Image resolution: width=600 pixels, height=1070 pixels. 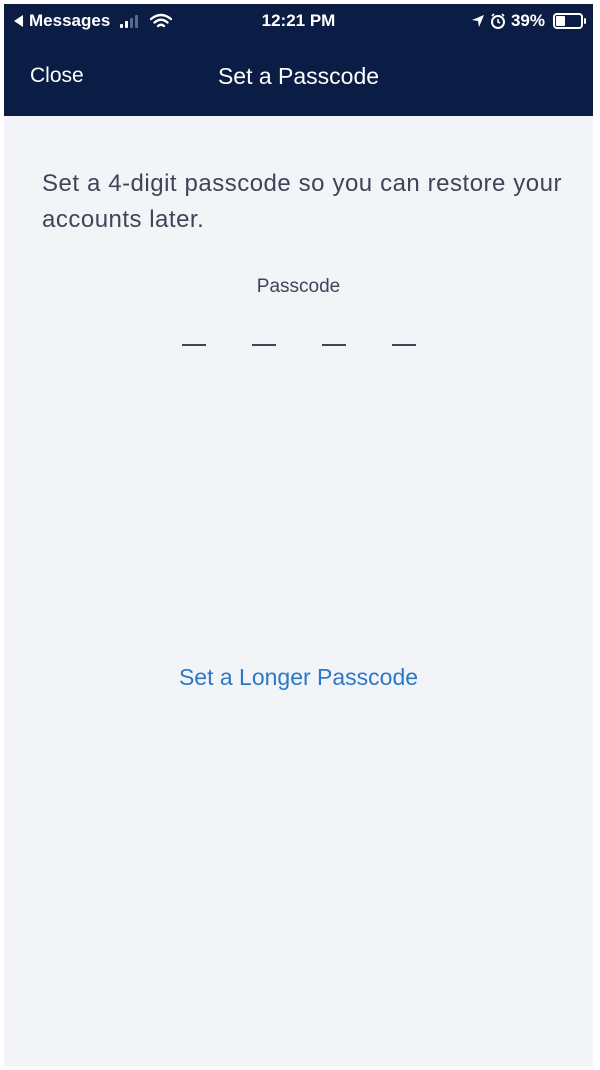 I want to click on passcode-input, so click(x=298, y=345).